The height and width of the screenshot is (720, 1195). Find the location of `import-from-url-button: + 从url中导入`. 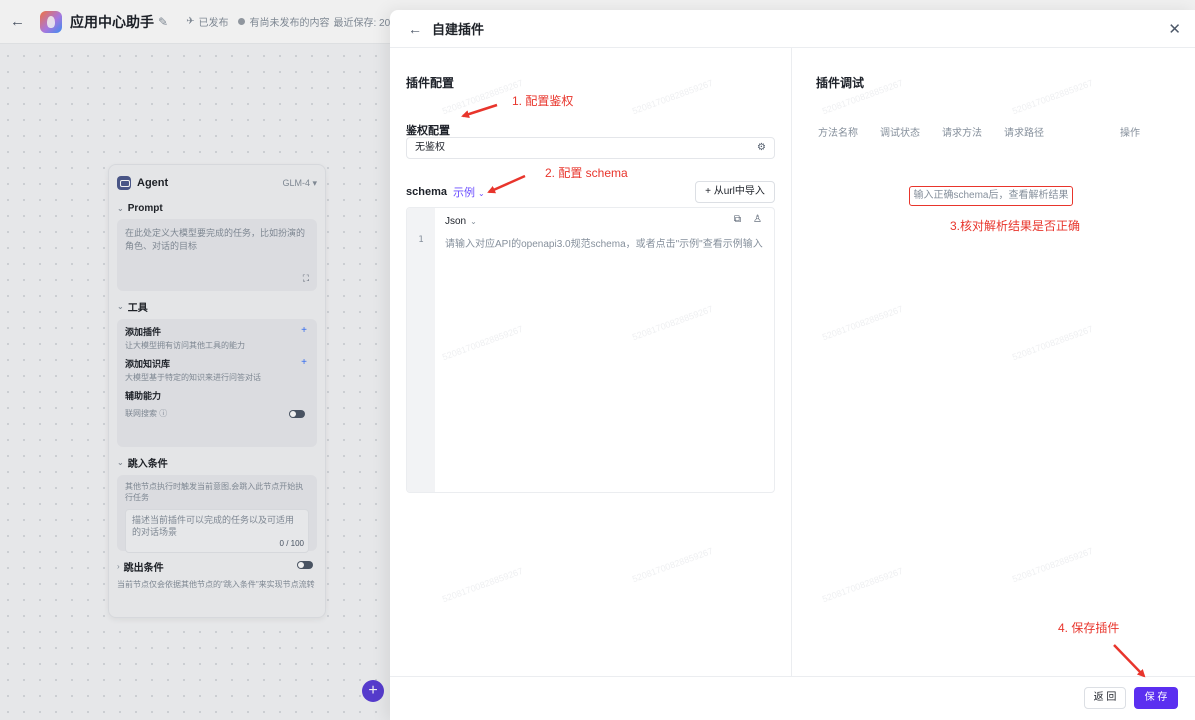

import-from-url-button: + 从url中导入 is located at coordinates (735, 192).